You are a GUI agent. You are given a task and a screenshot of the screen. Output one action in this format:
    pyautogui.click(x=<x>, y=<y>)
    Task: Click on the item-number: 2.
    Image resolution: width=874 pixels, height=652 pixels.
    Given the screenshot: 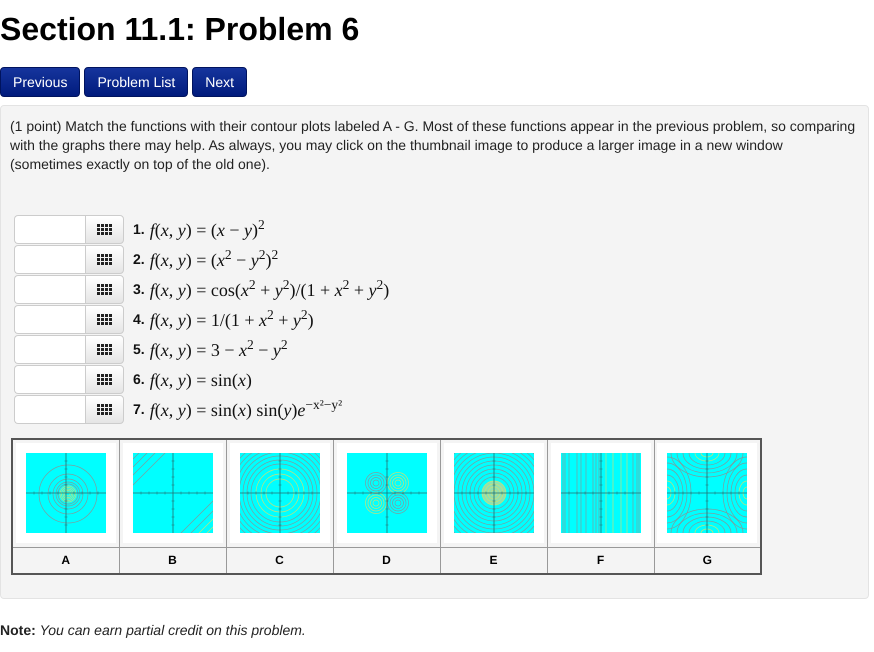 What is the action you would take?
    pyautogui.click(x=139, y=259)
    